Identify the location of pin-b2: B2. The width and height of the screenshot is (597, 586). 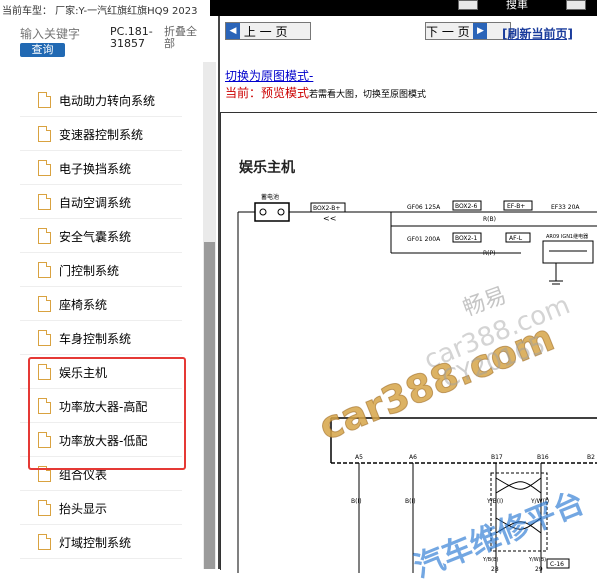
(591, 457).